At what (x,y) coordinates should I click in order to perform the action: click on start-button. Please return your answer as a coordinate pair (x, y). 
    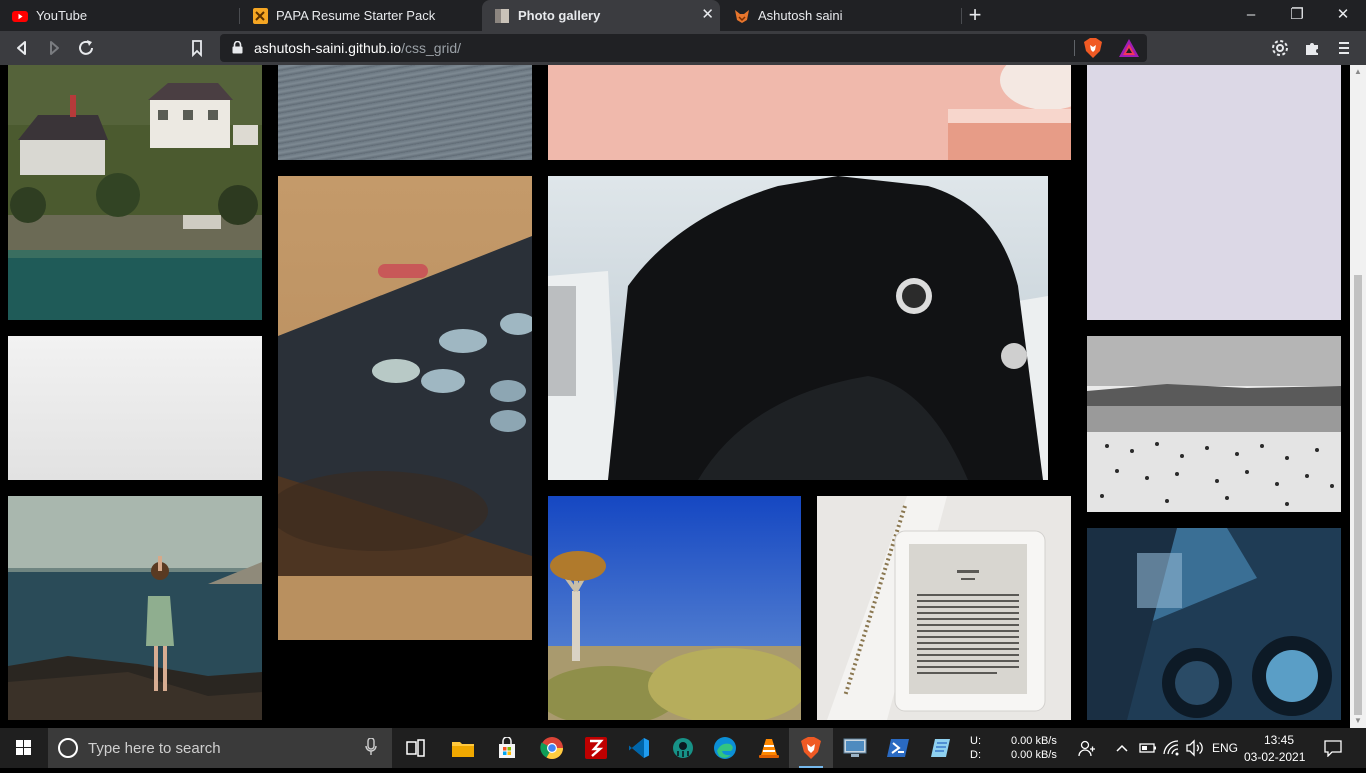
    Looking at the image, I should click on (24, 748).